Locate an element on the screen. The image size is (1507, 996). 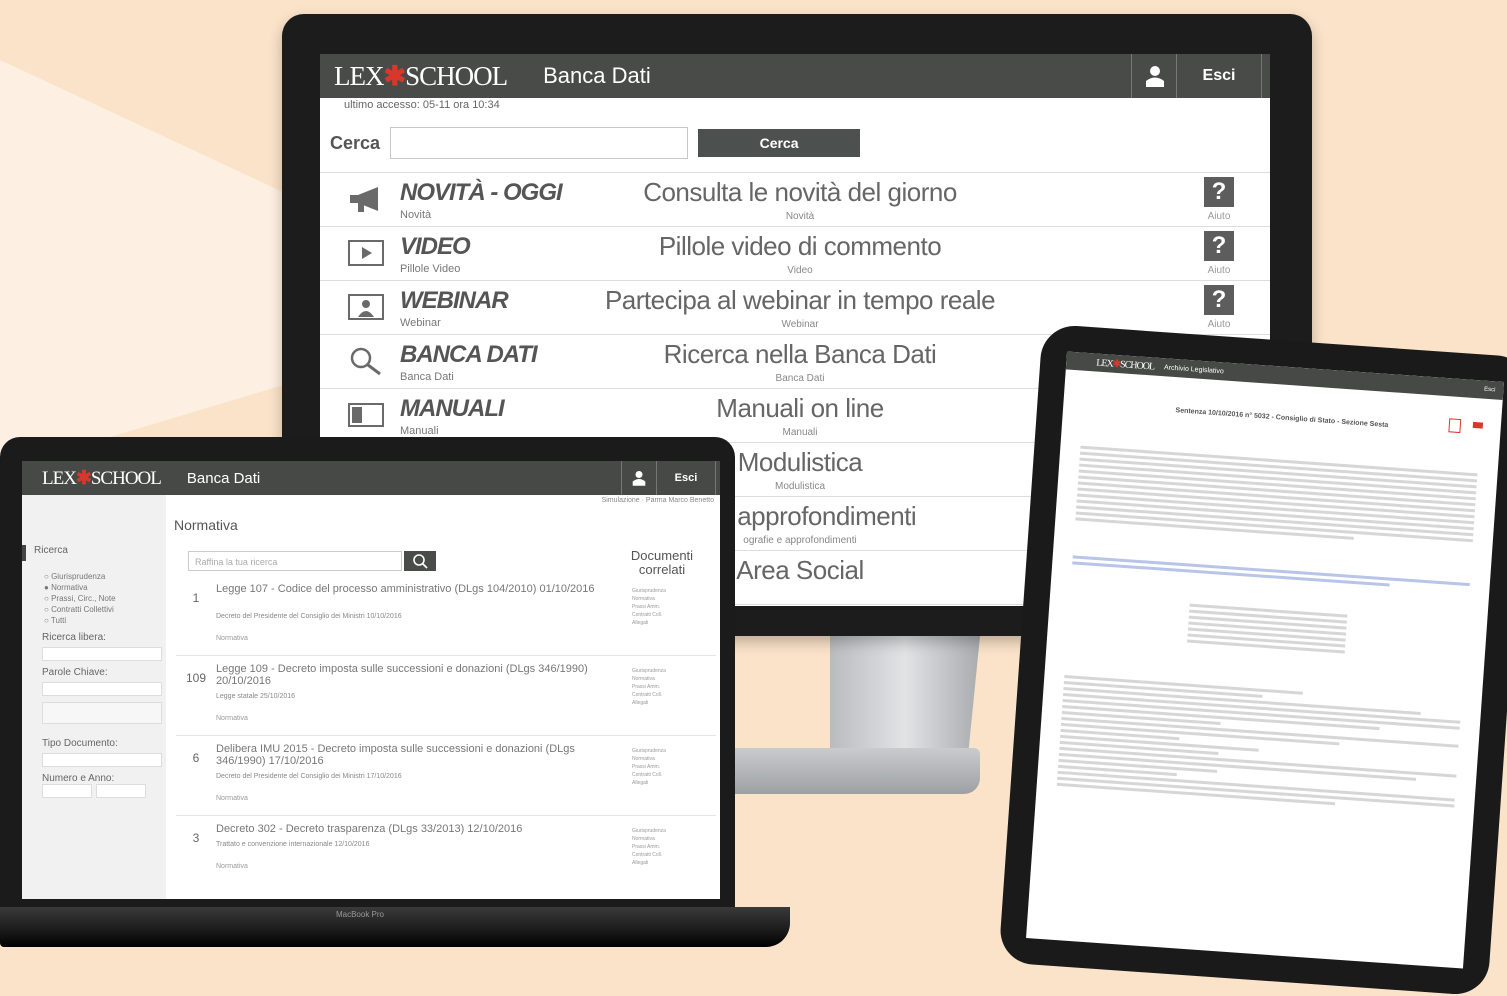
monitor-stand is located at coordinates (905, 696).